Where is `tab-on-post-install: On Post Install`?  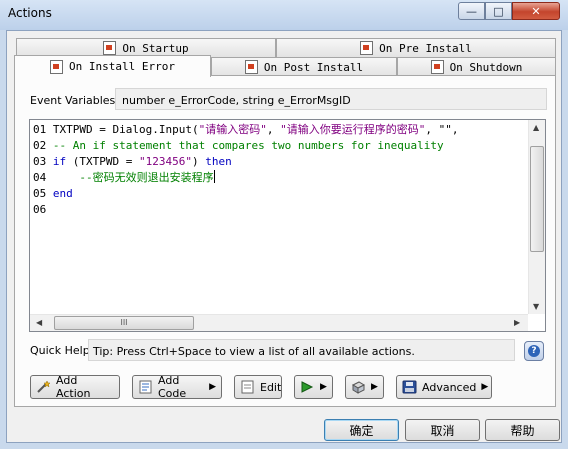
tab-on-post-install: On Post Install is located at coordinates (304, 66).